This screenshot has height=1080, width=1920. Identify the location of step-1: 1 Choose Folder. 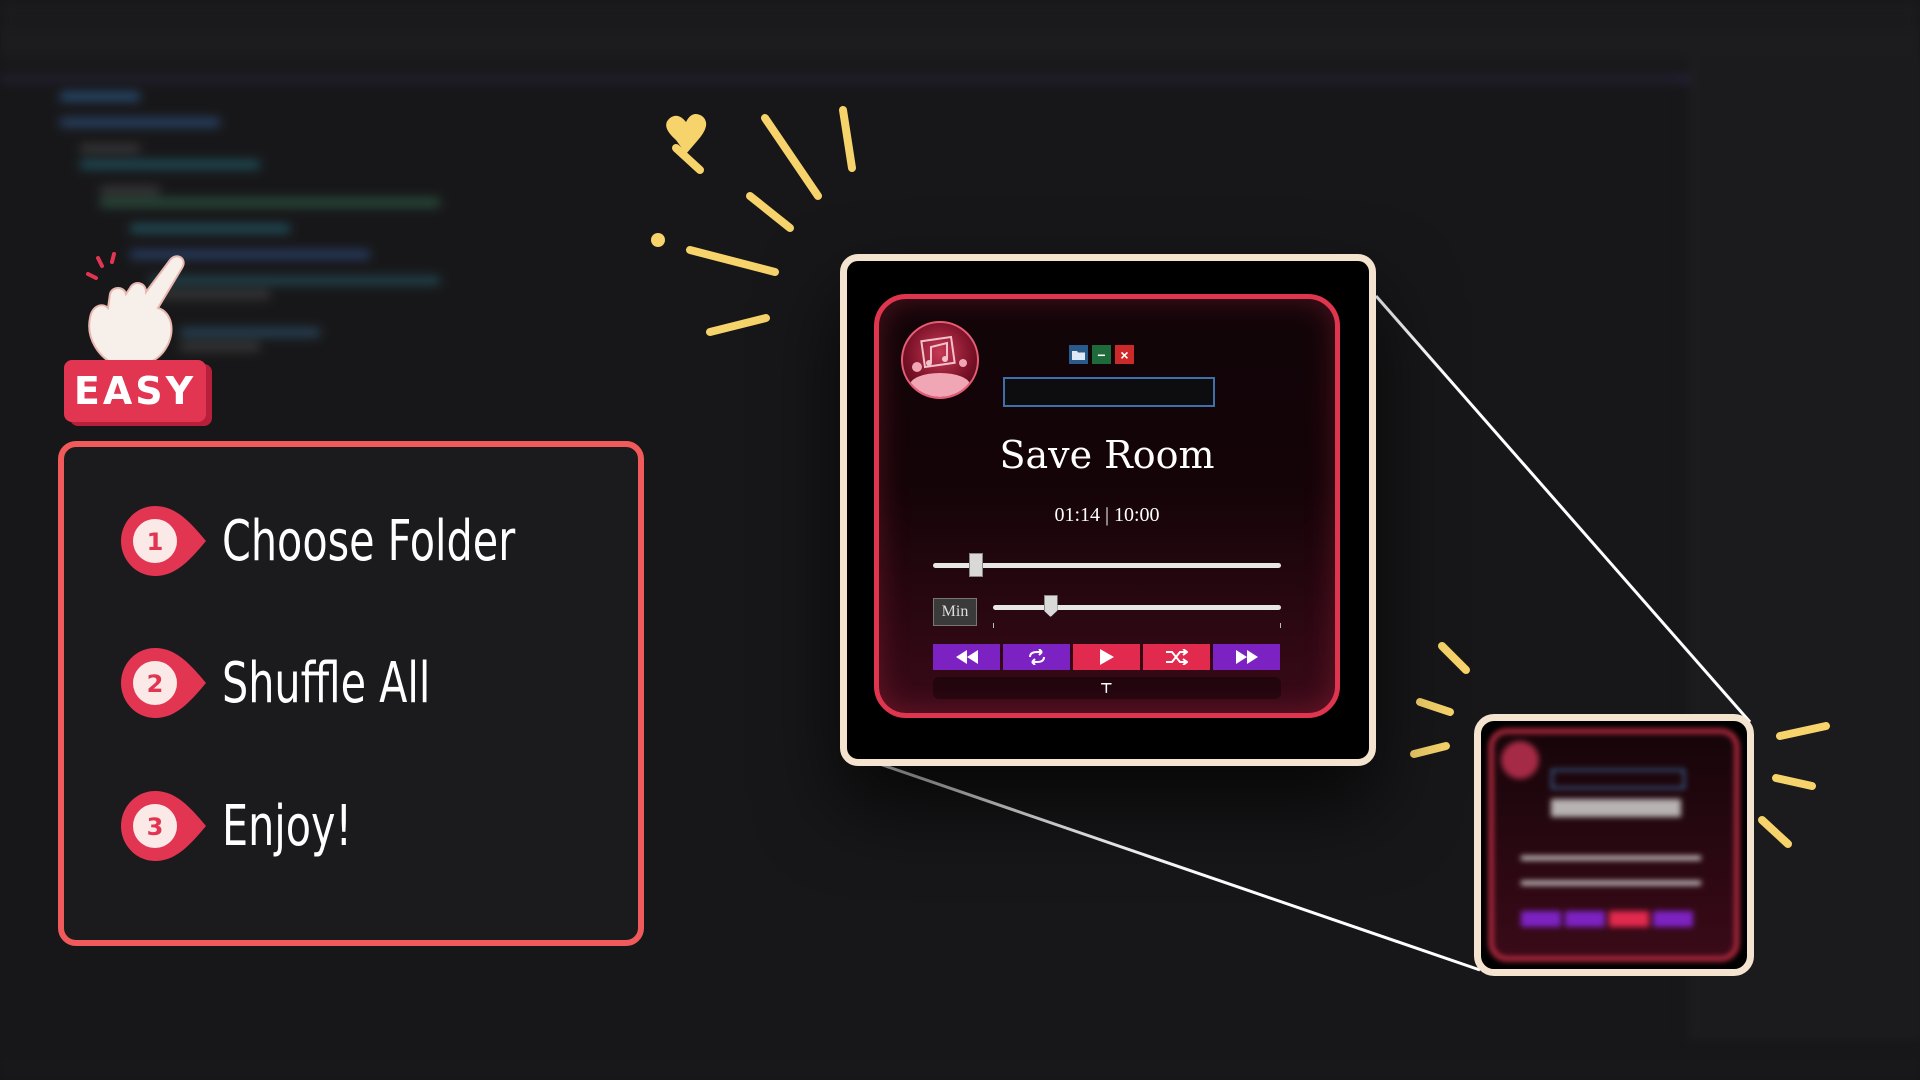
(349, 541).